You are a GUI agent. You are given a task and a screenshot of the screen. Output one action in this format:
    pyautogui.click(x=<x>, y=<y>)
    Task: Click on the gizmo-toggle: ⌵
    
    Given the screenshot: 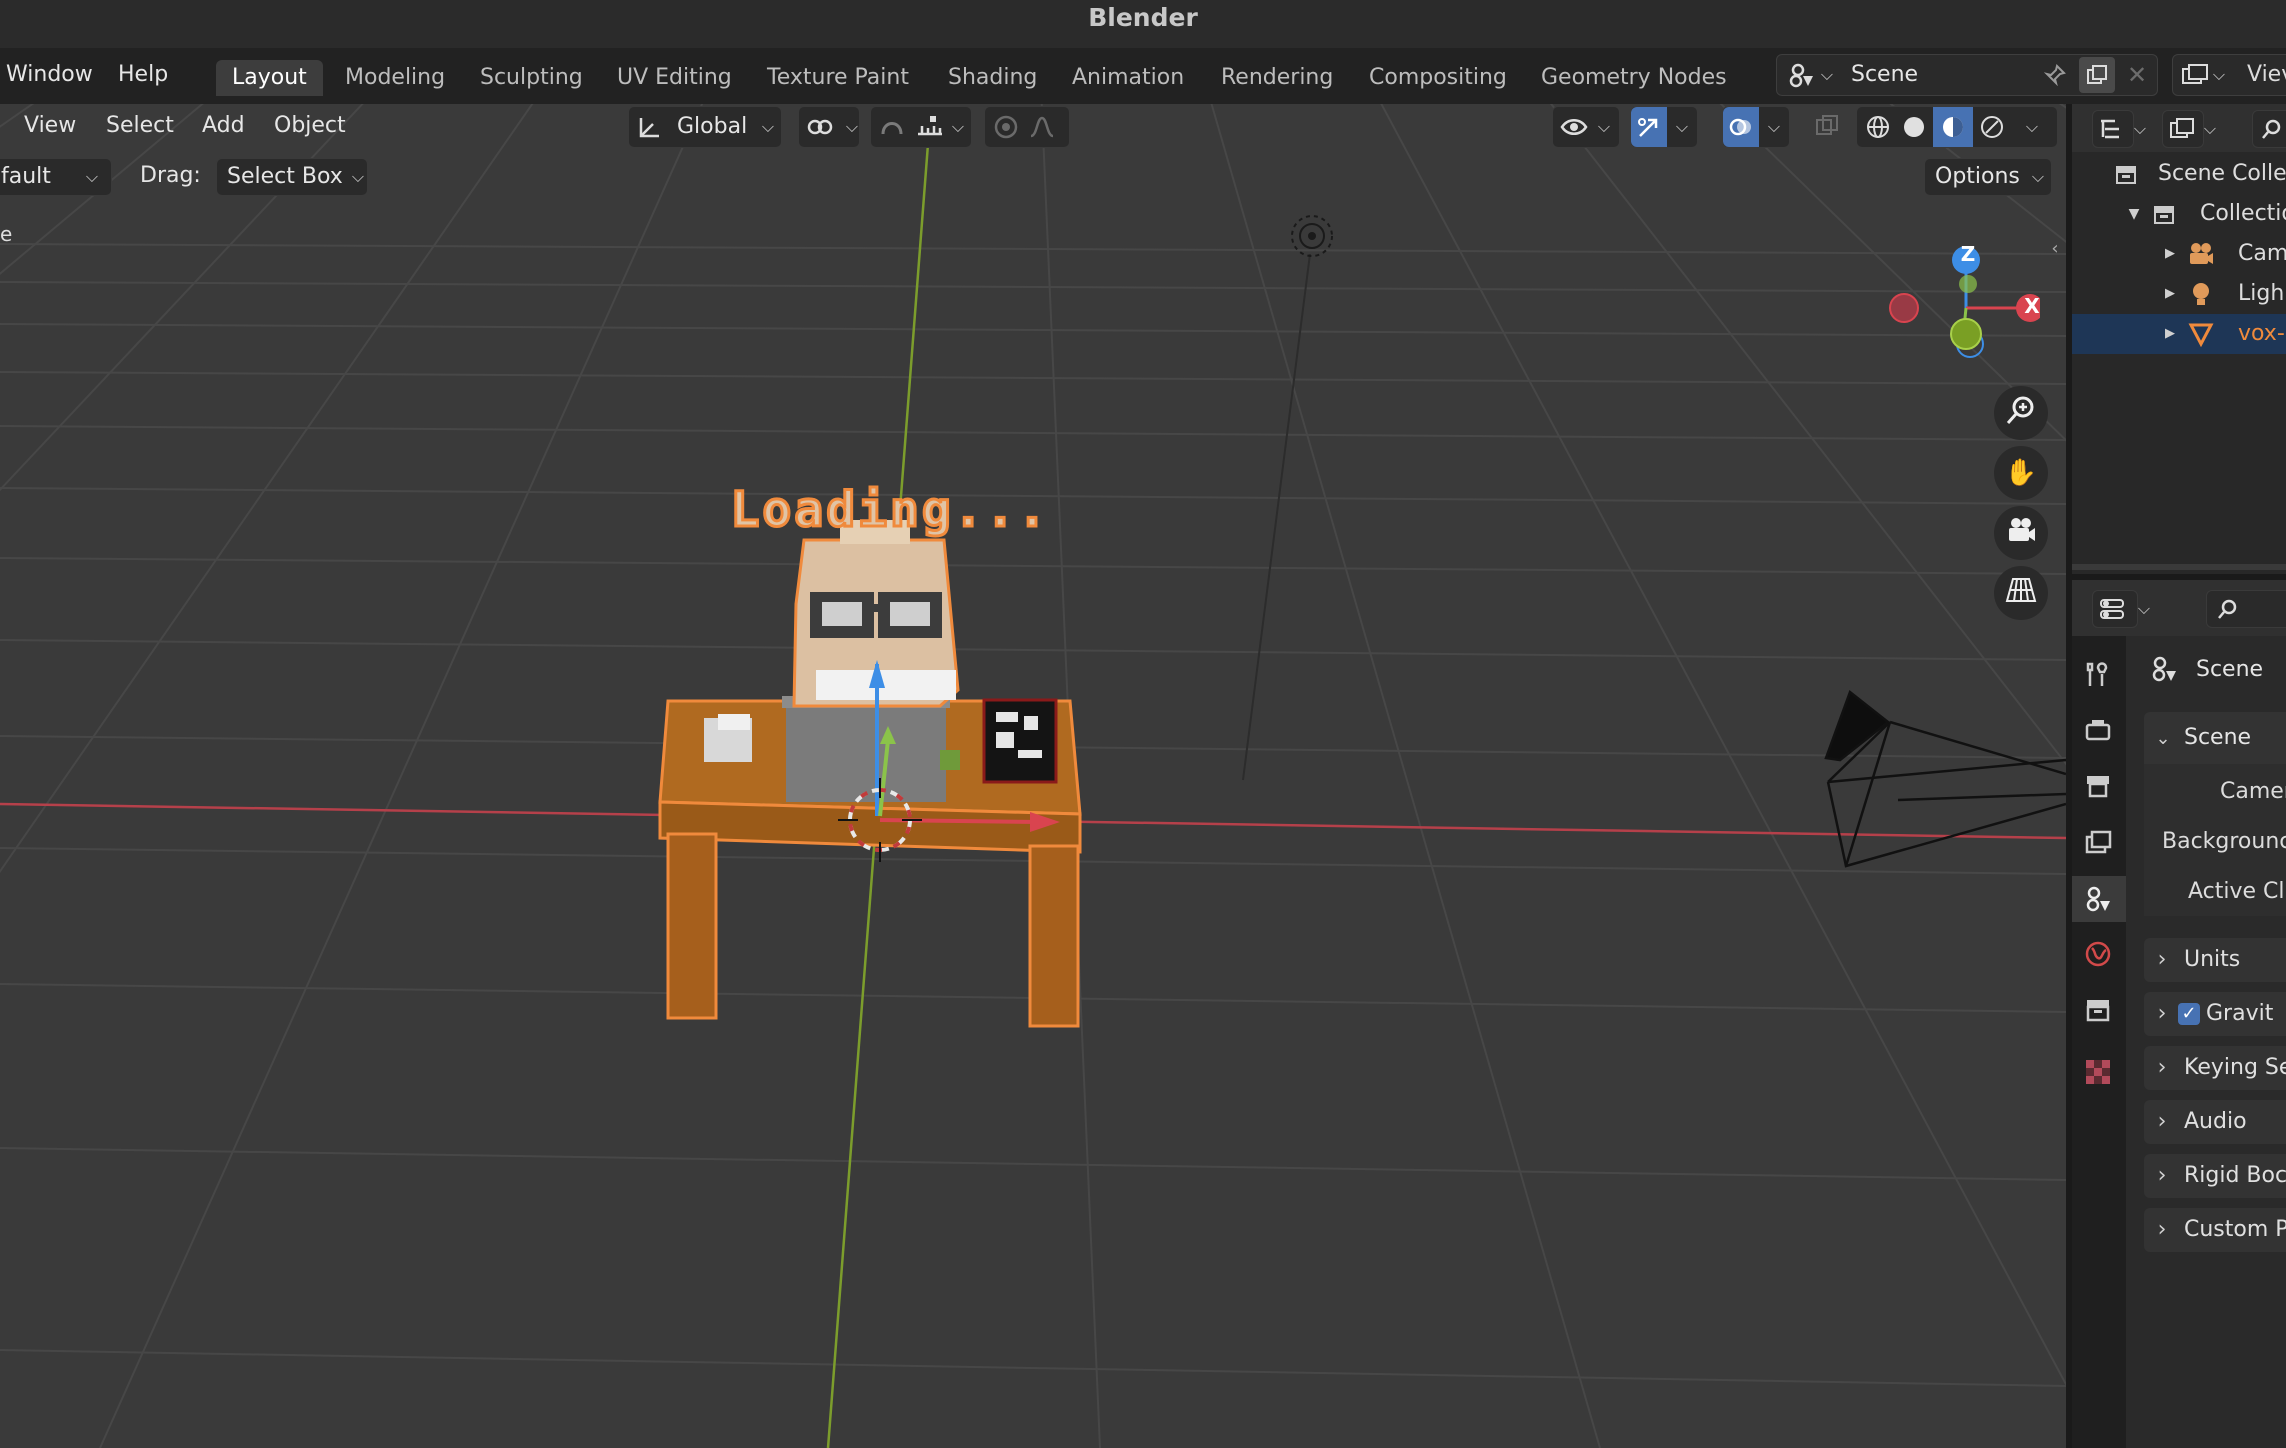 What is the action you would take?
    pyautogui.click(x=1664, y=127)
    